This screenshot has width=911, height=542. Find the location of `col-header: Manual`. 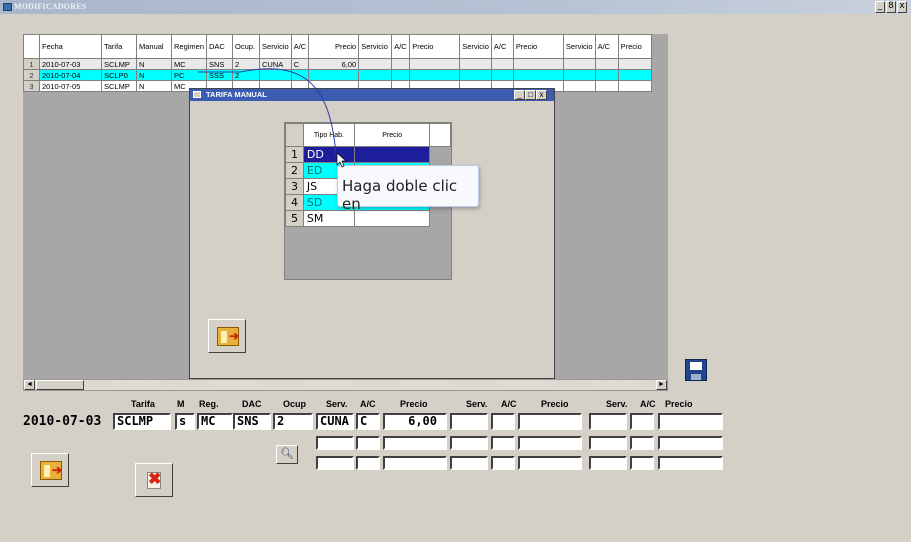

col-header: Manual is located at coordinates (154, 46).